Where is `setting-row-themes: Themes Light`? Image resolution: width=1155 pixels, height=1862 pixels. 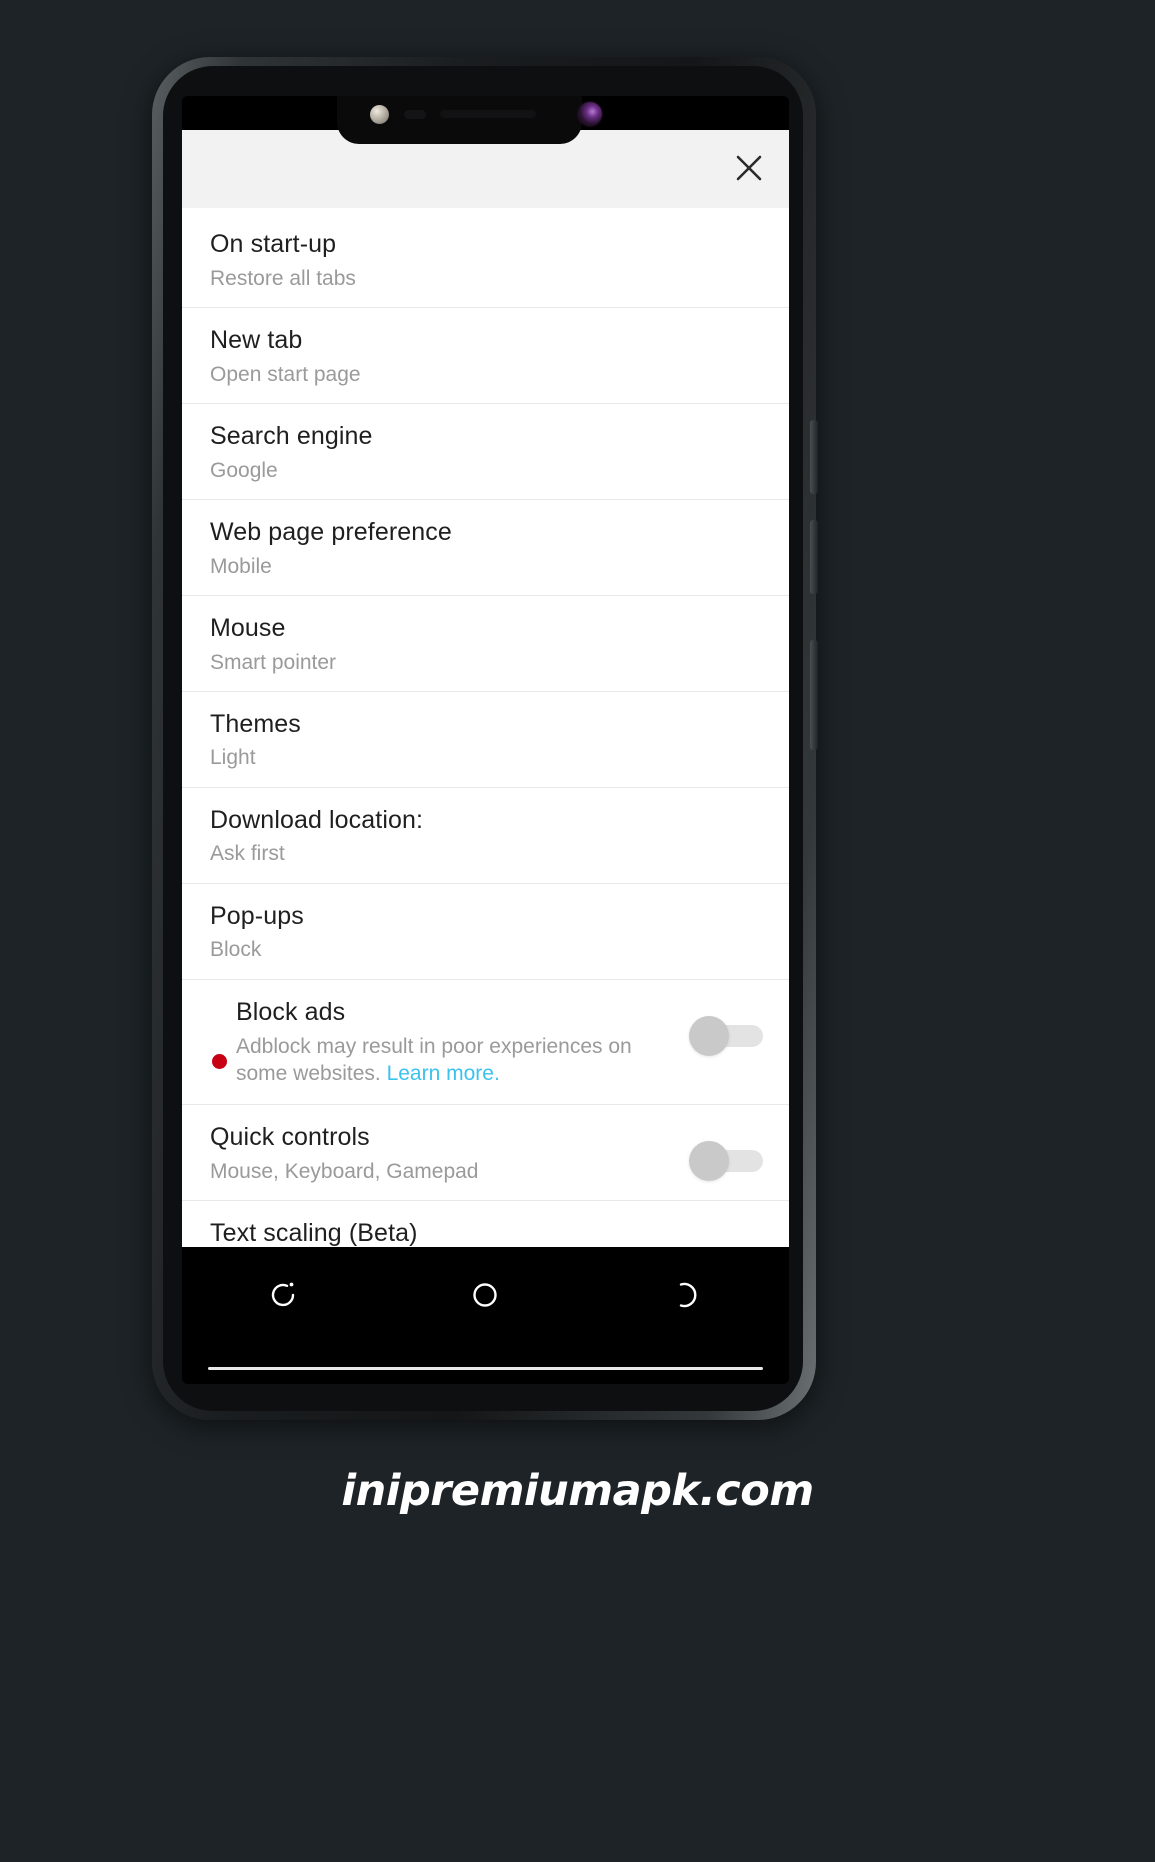
setting-row-themes: Themes Light is located at coordinates (485, 739).